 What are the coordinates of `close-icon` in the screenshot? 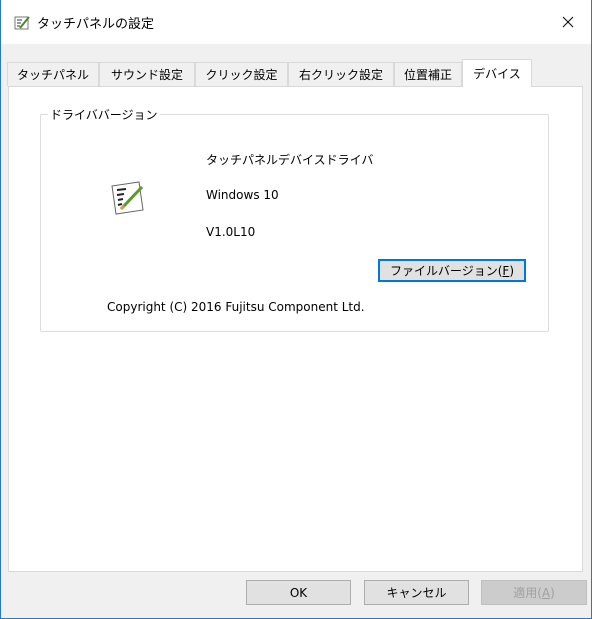 It's located at (568, 22).